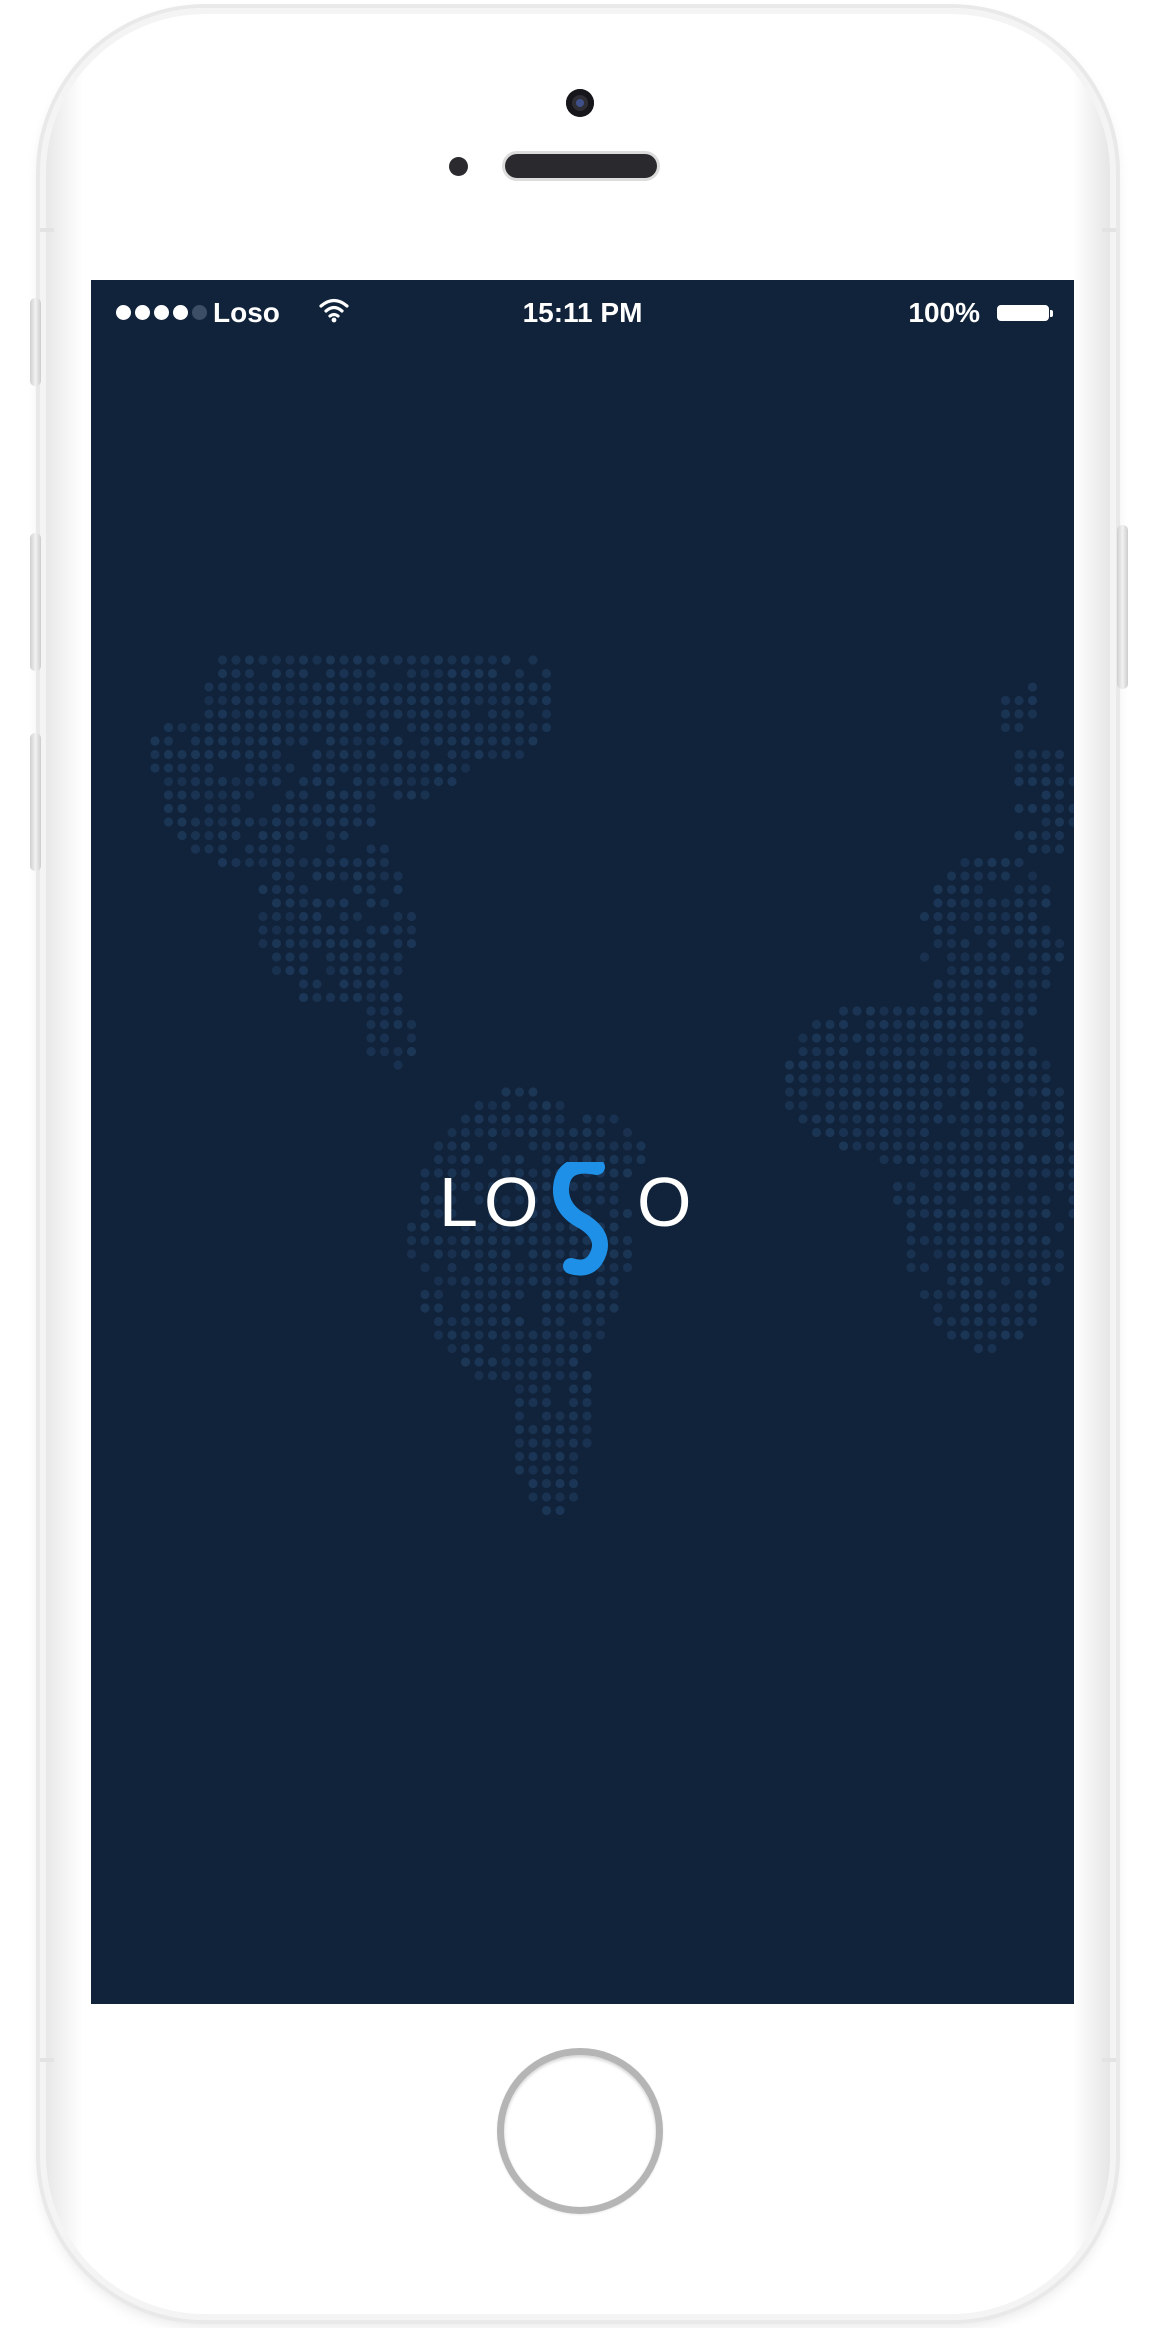  I want to click on home-button, so click(580, 2131).